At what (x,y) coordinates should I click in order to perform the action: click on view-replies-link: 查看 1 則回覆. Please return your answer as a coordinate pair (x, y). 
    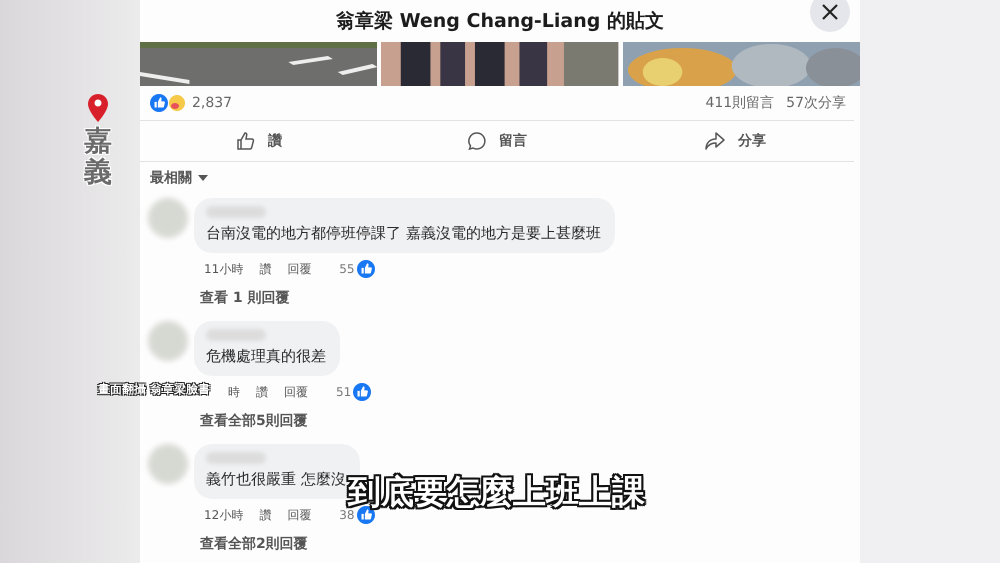
    Looking at the image, I should click on (245, 298).